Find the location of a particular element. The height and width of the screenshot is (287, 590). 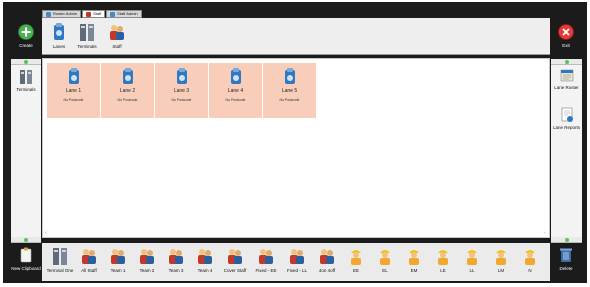

toolbar-label: Terminals is located at coordinates (87, 46).